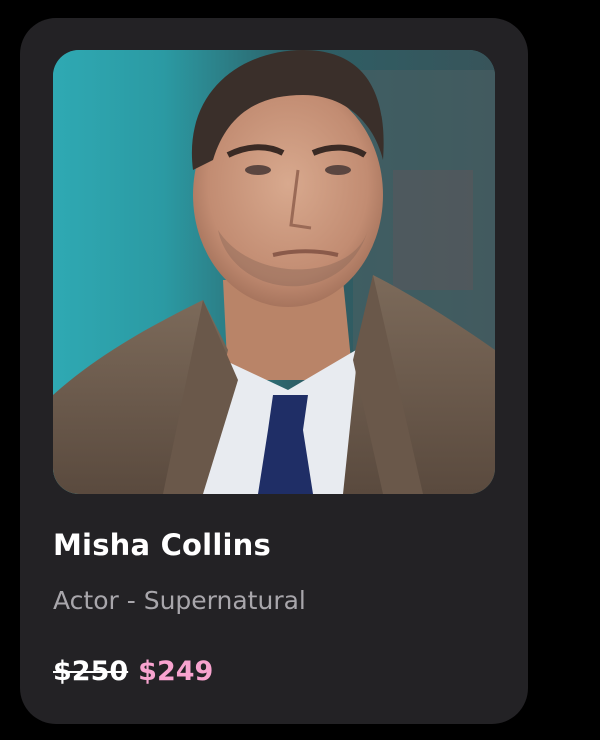 The image size is (600, 740). I want to click on original-price: $250, so click(91, 671).